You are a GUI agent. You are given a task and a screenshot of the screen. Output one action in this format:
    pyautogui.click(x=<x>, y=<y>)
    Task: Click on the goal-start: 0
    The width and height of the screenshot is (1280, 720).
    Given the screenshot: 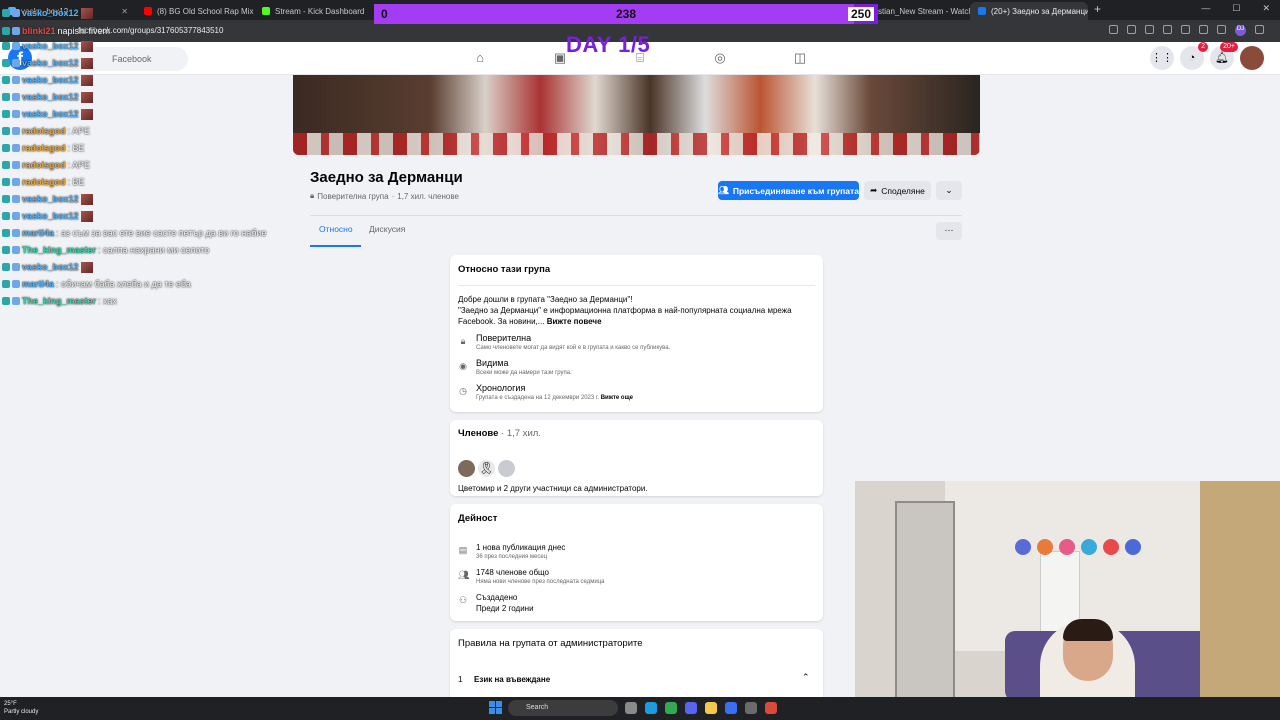 What is the action you would take?
    pyautogui.click(x=384, y=14)
    